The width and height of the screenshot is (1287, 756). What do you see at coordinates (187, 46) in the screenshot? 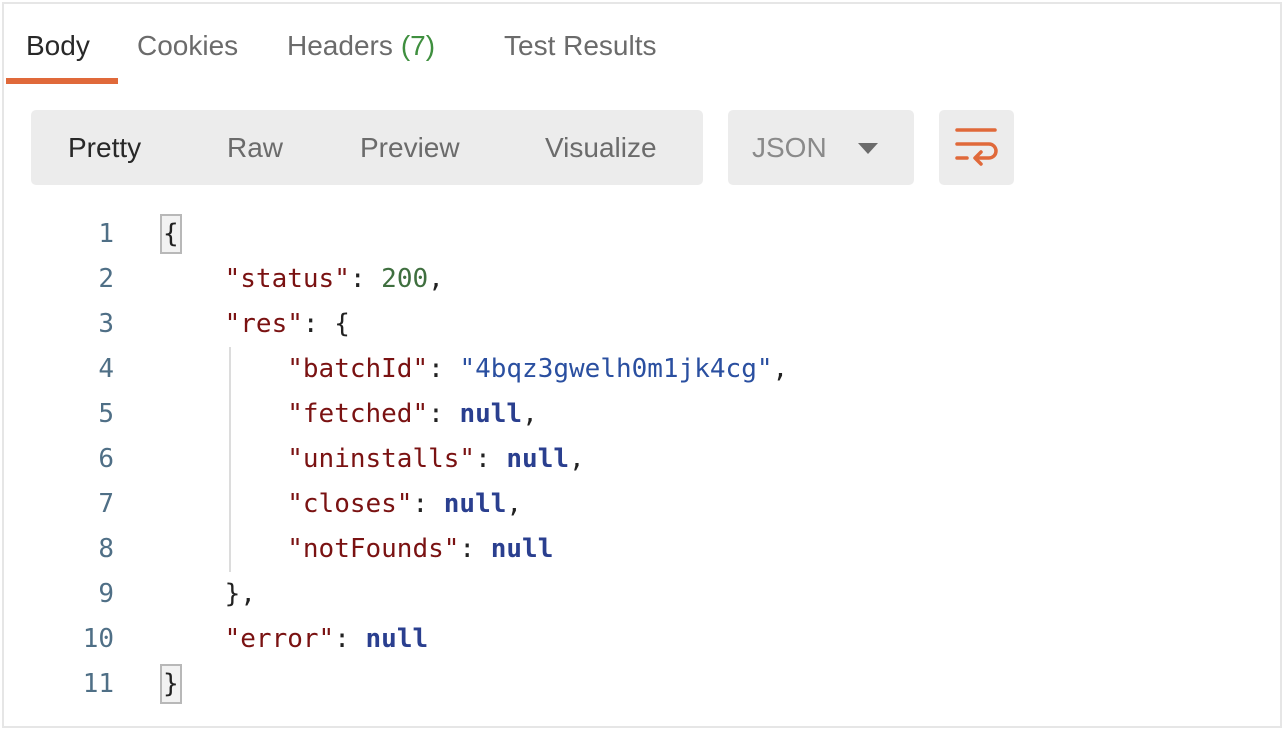
I see `tab-cookies: Cookies` at bounding box center [187, 46].